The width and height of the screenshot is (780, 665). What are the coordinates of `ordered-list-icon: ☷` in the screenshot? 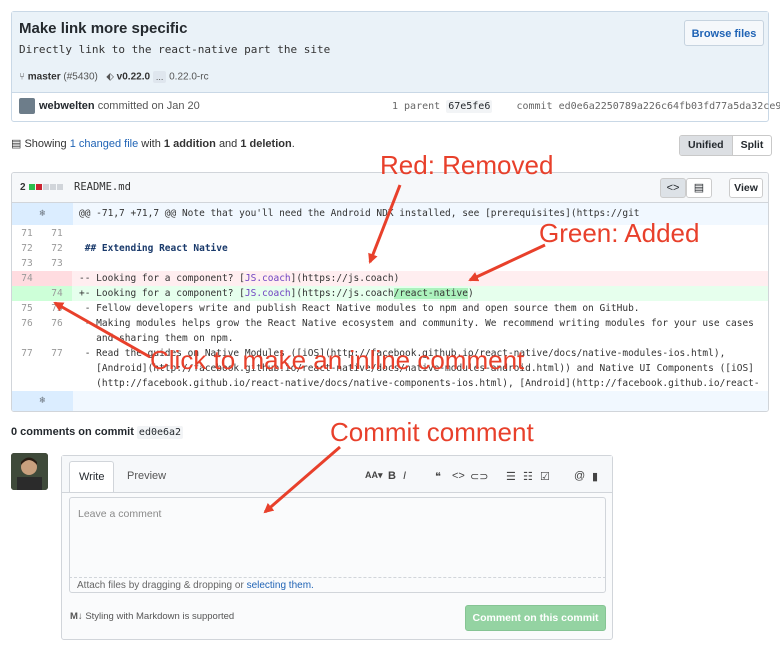 It's located at (528, 476).